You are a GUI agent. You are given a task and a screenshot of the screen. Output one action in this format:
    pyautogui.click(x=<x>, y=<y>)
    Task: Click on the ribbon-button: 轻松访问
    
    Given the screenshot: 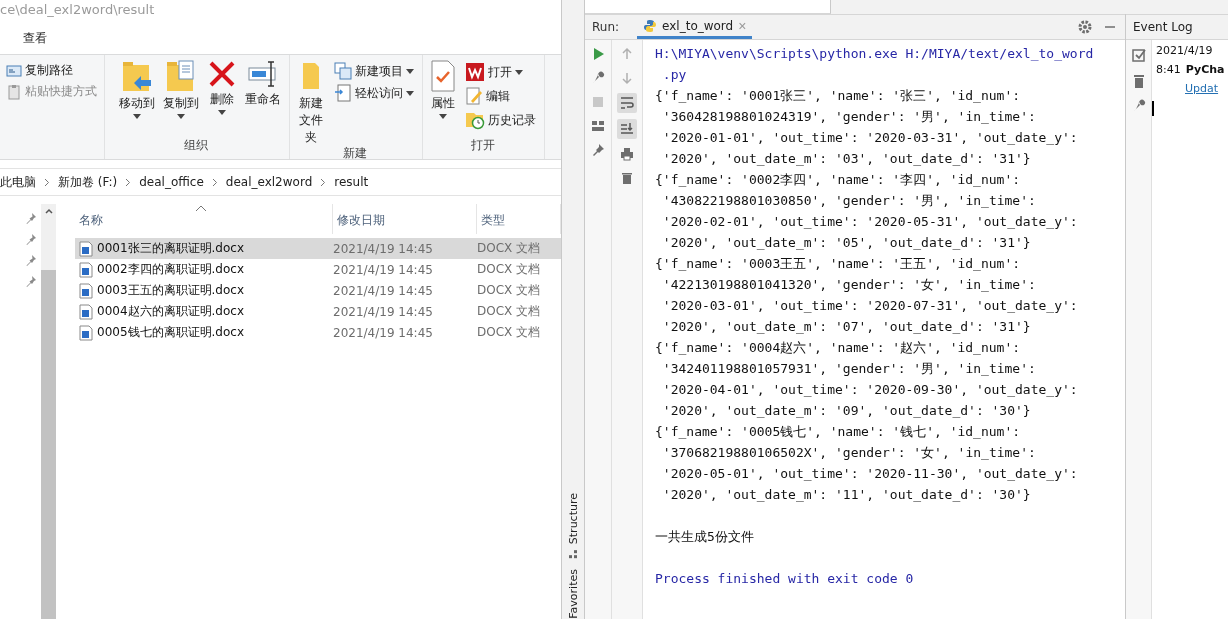 What is the action you would take?
    pyautogui.click(x=374, y=93)
    